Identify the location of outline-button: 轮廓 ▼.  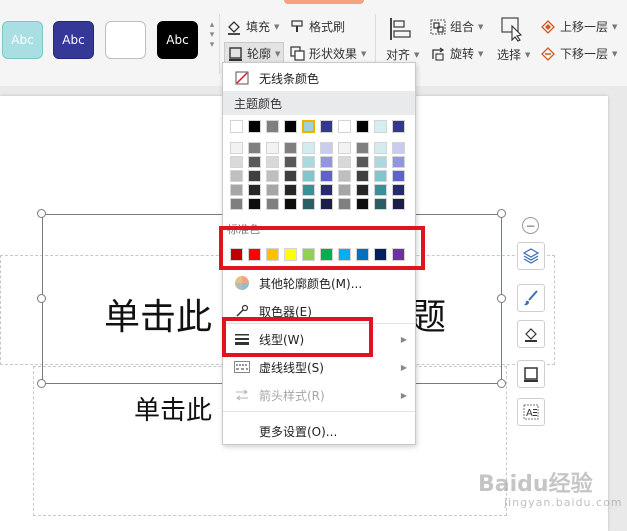
(254, 53).